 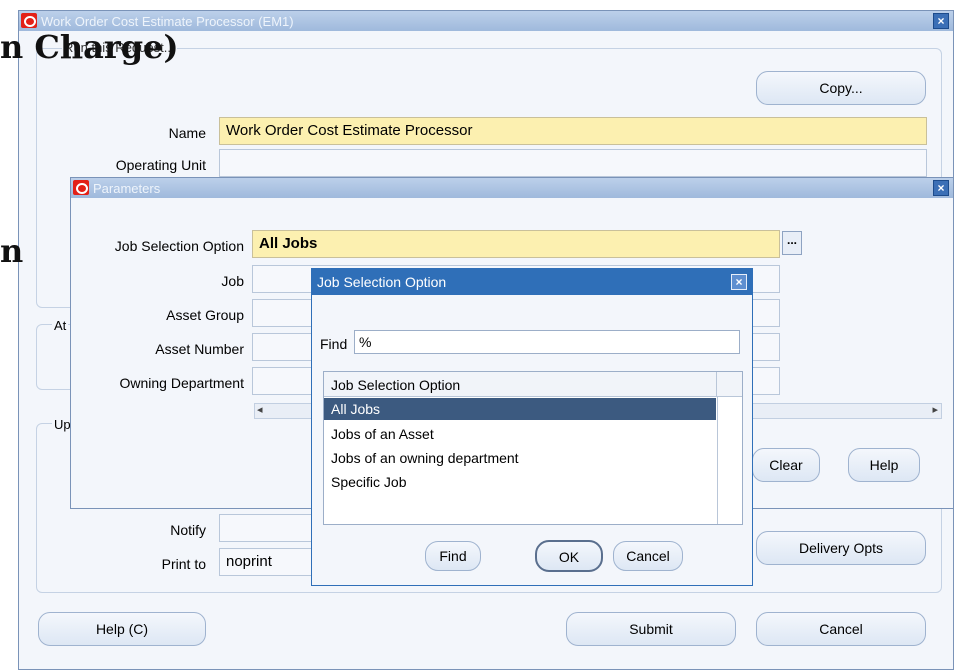 I want to click on lov-cancel-button-label: Cancel, so click(x=648, y=556).